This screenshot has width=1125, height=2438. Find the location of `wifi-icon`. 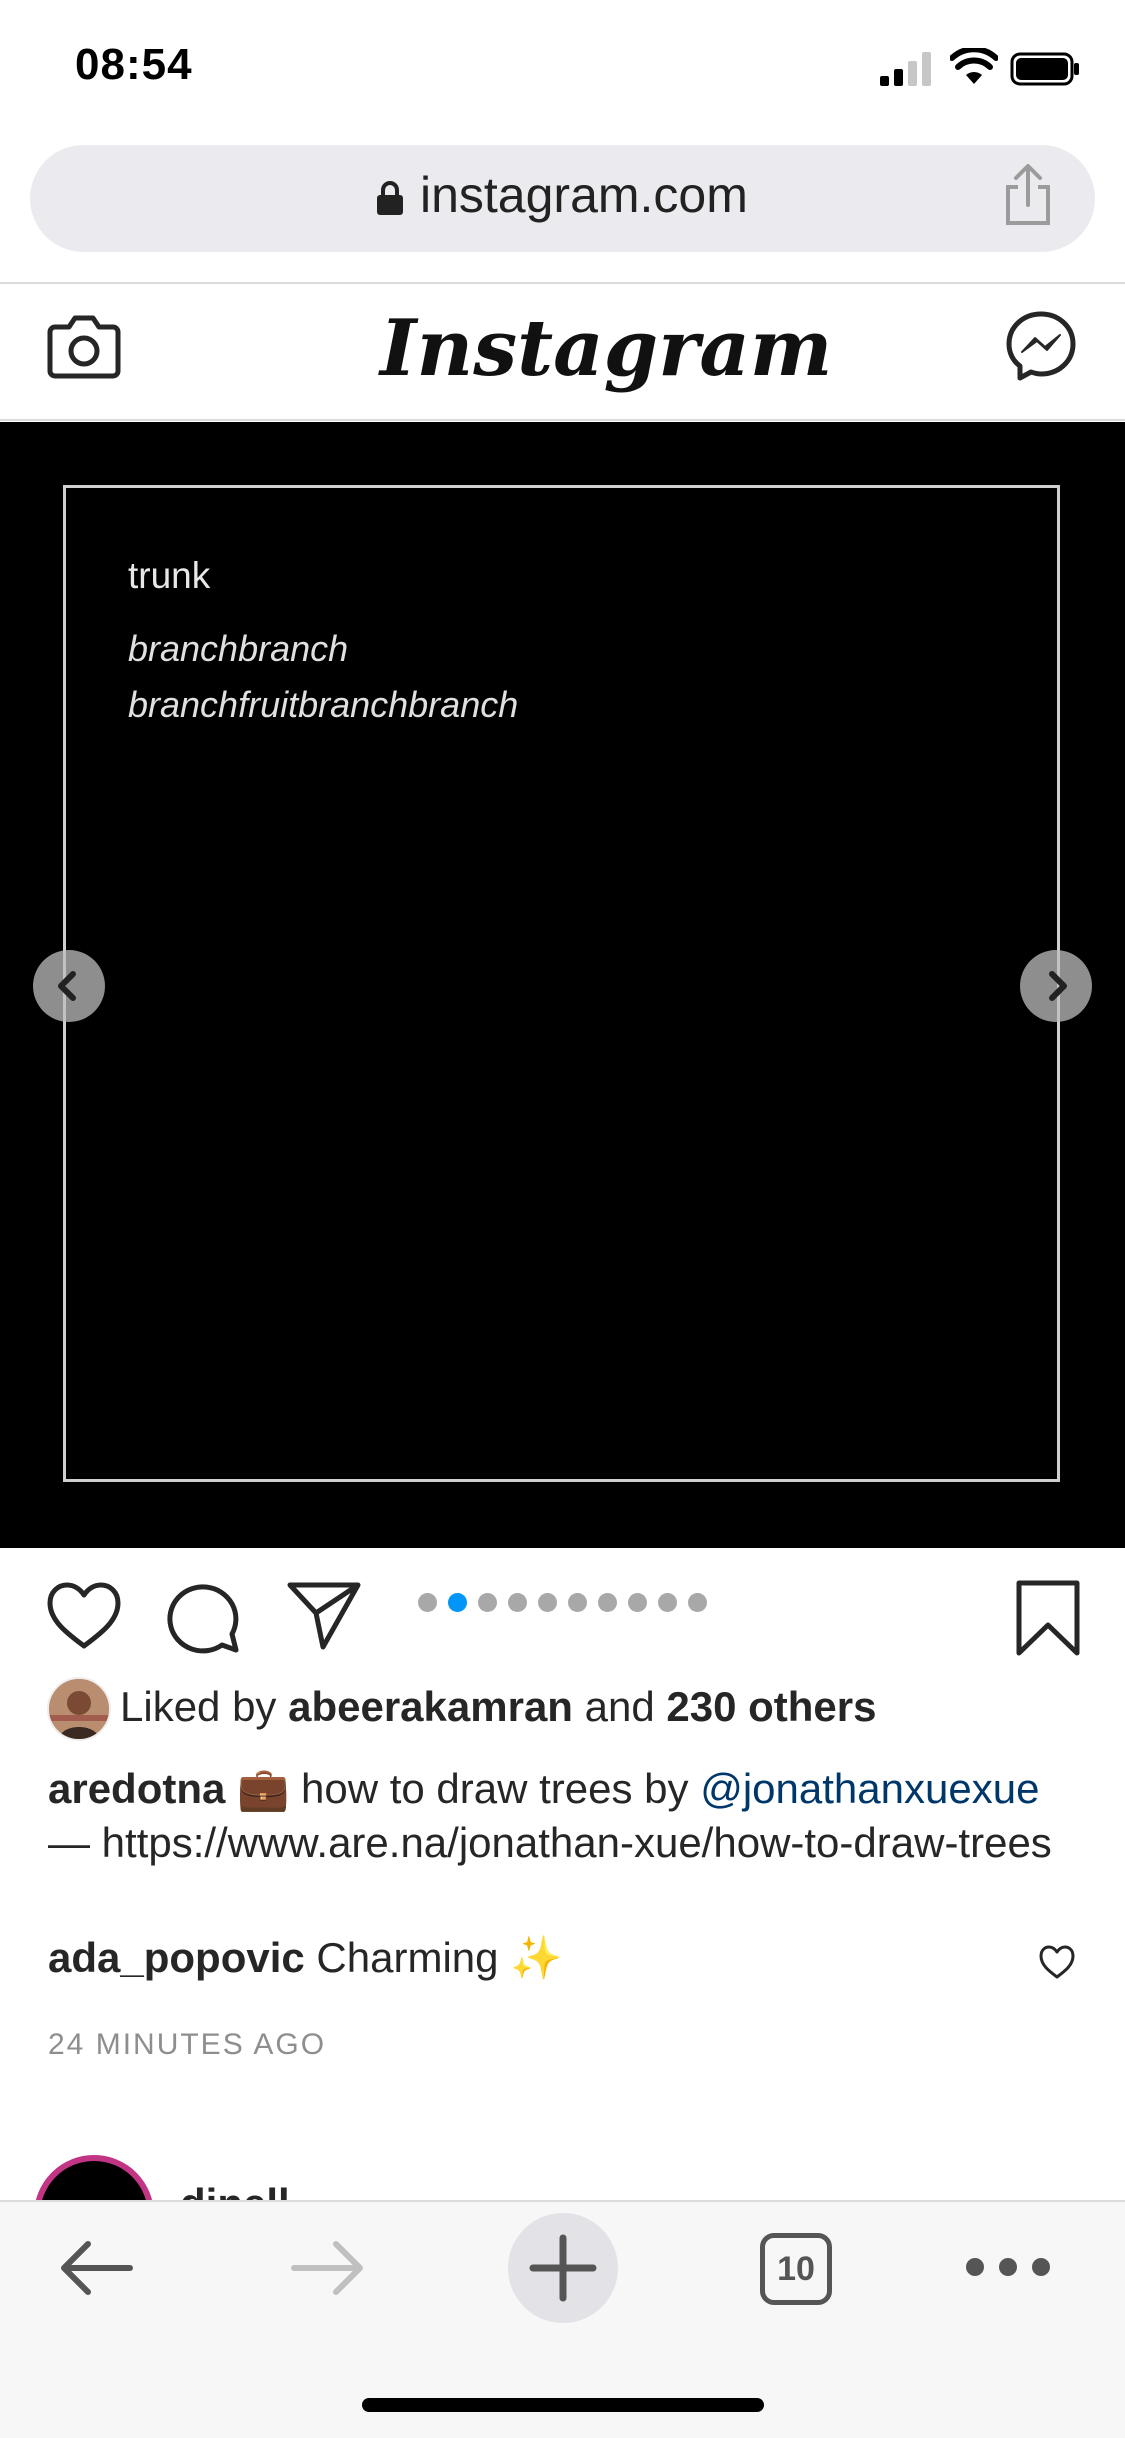

wifi-icon is located at coordinates (974, 66).